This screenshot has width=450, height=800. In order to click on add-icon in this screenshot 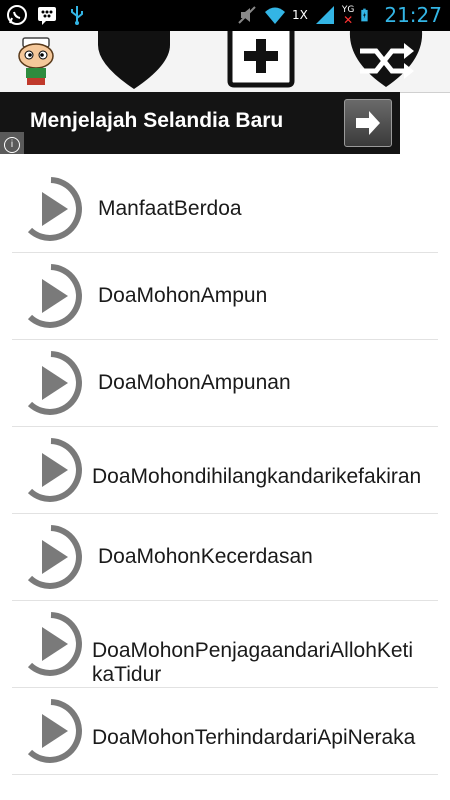, I will do `click(261, 60)`.